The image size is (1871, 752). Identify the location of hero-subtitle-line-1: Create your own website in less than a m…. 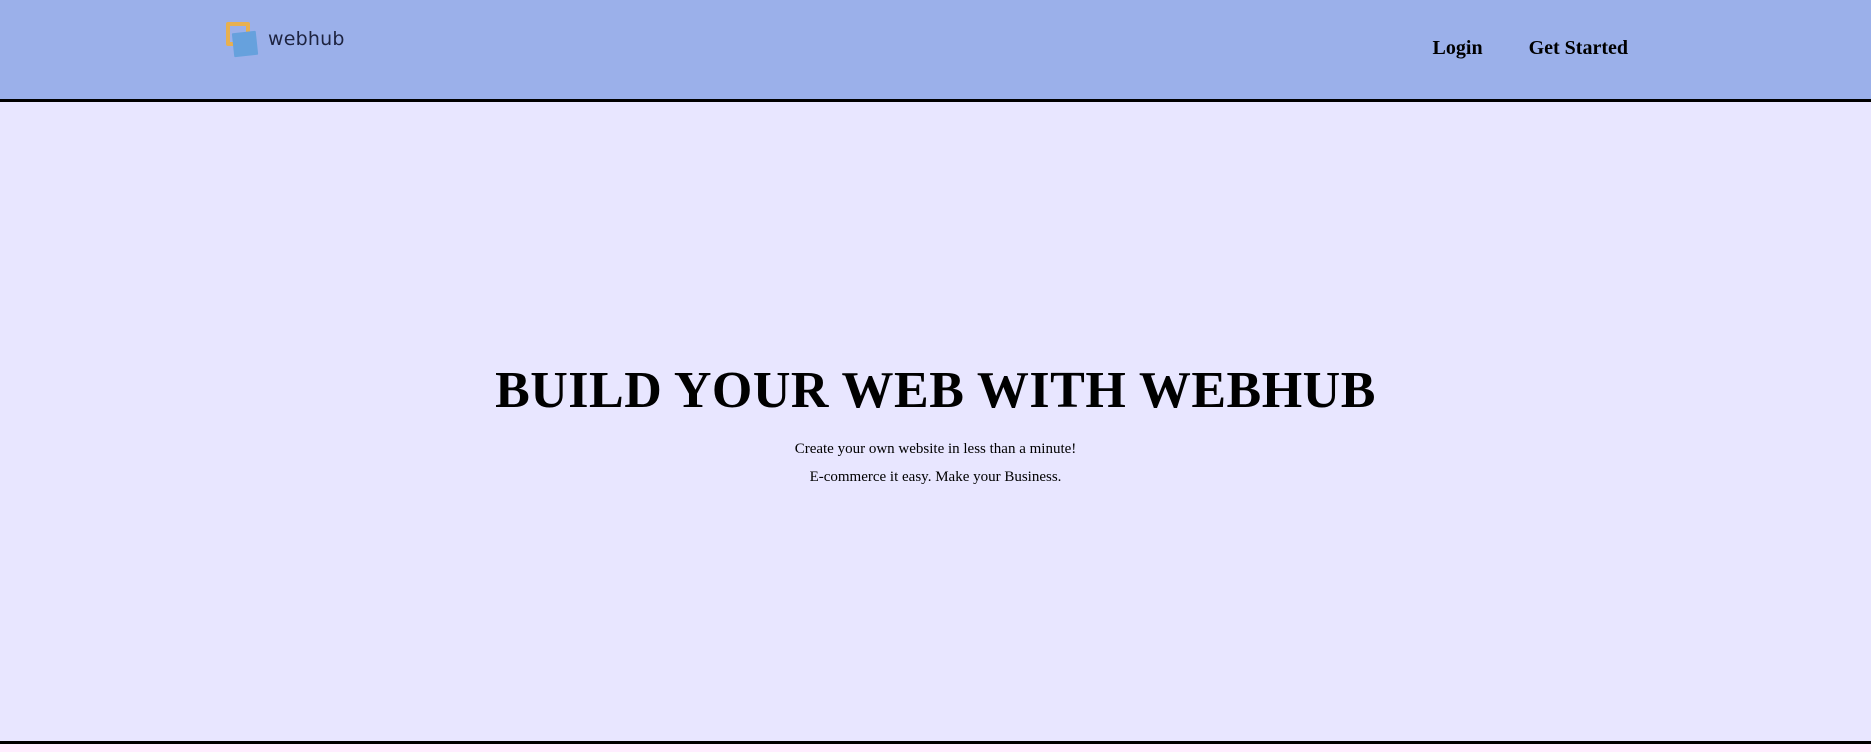
(935, 449).